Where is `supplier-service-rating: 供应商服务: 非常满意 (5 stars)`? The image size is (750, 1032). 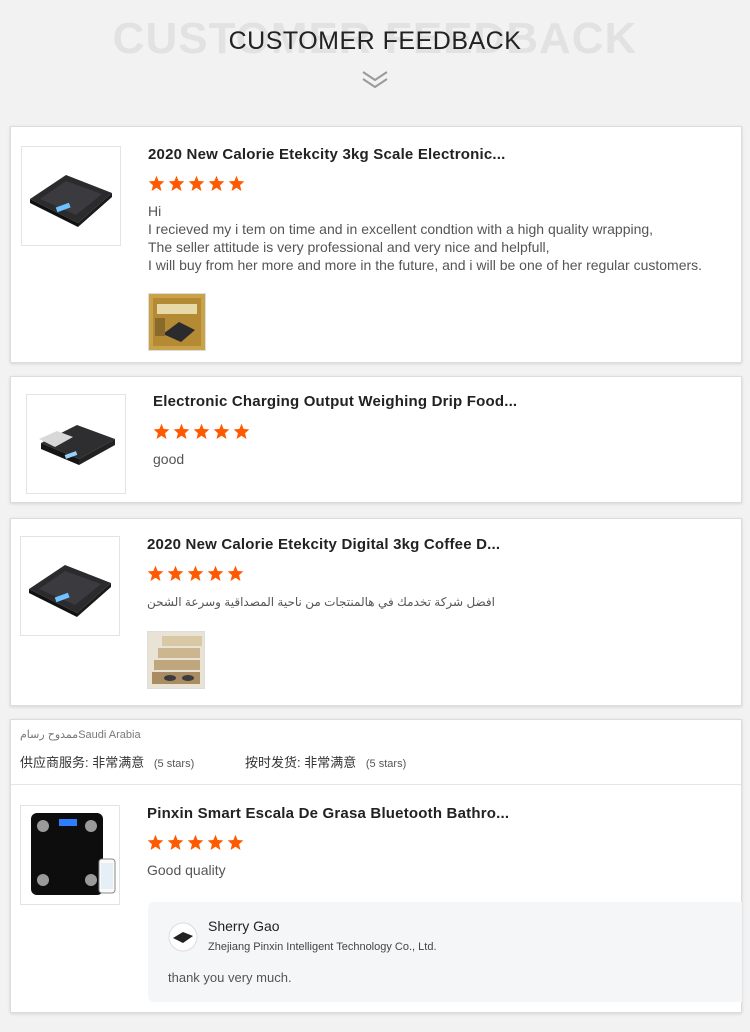 supplier-service-rating: 供应商服务: 非常满意 (5 stars) is located at coordinates (107, 761).